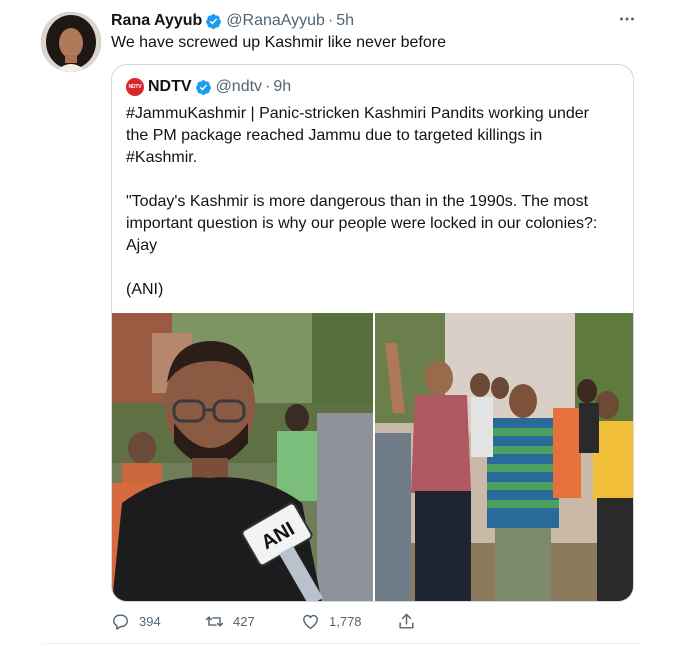 The width and height of the screenshot is (680, 646). I want to click on more-options-icon, so click(627, 19).